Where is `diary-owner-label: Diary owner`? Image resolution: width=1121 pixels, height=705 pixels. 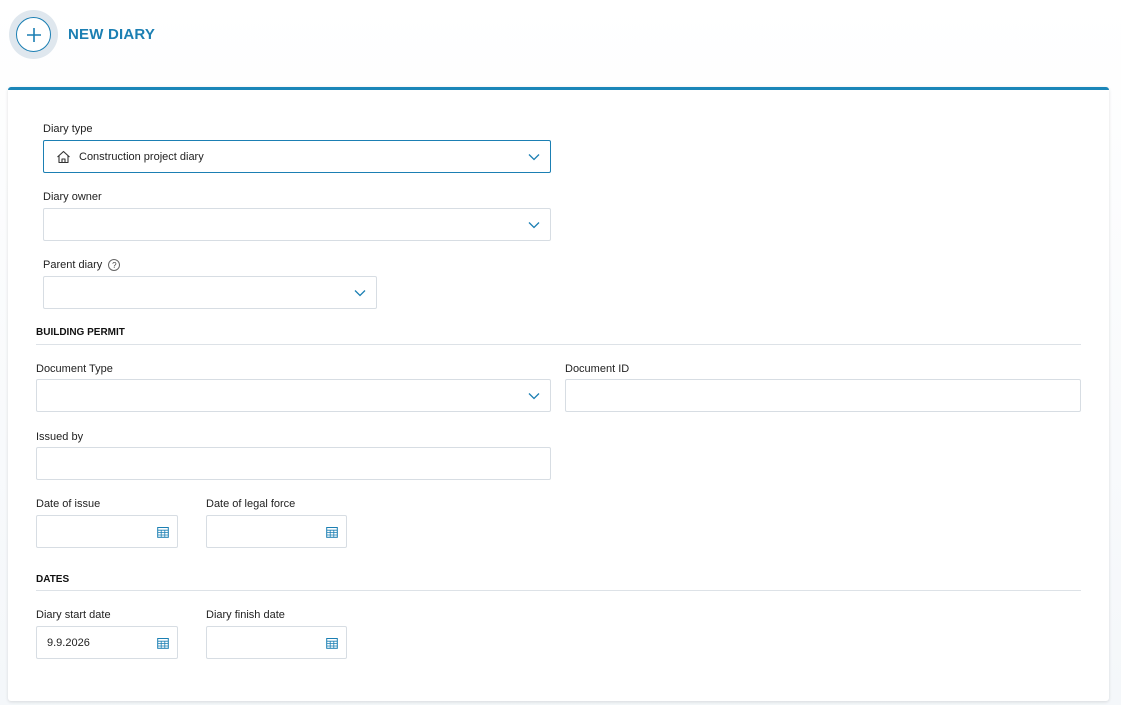
diary-owner-label: Diary owner is located at coordinates (72, 197).